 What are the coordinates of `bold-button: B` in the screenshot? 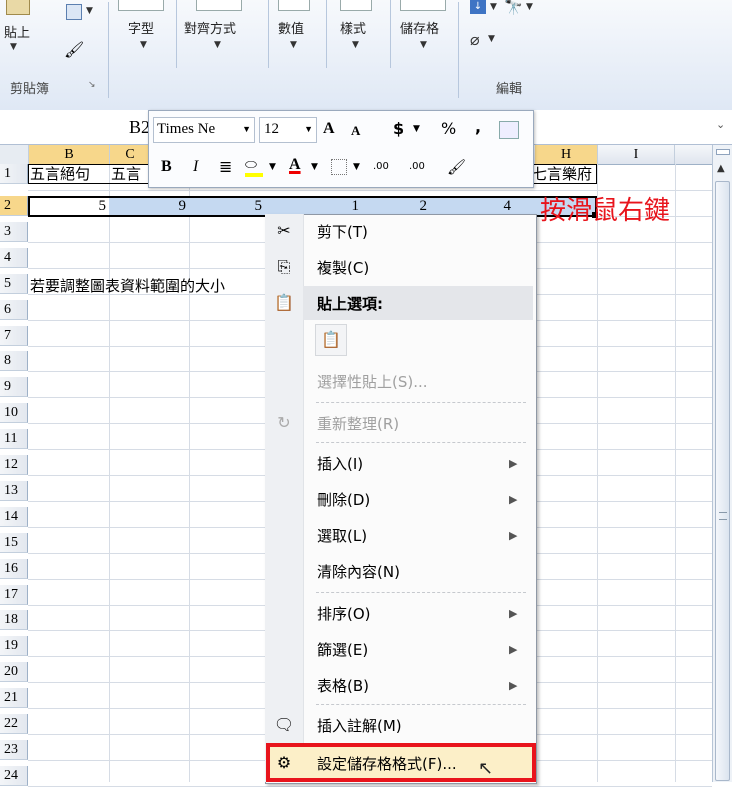 It's located at (166, 167).